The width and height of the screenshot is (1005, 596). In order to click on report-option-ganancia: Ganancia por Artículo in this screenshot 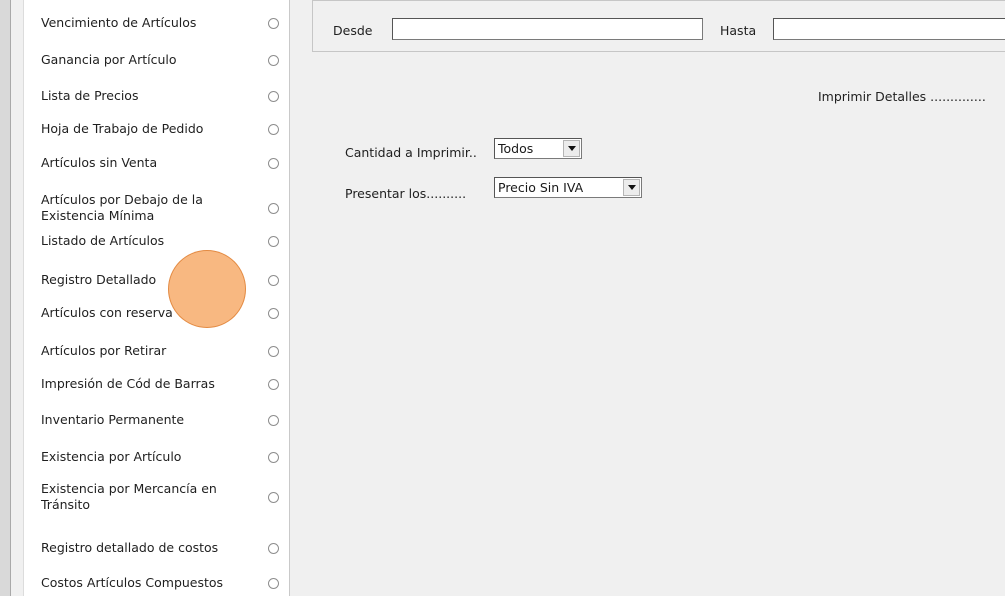, I will do `click(163, 60)`.